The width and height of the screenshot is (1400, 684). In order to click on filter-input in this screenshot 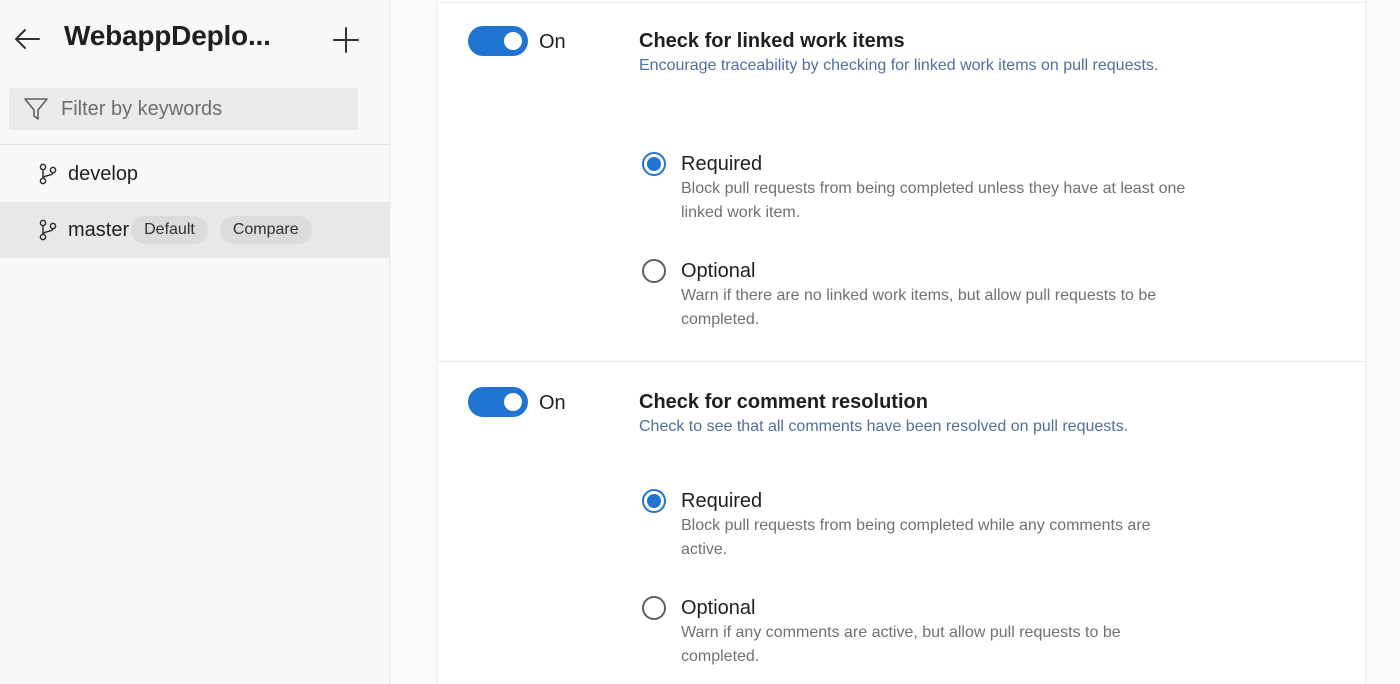, I will do `click(196, 109)`.